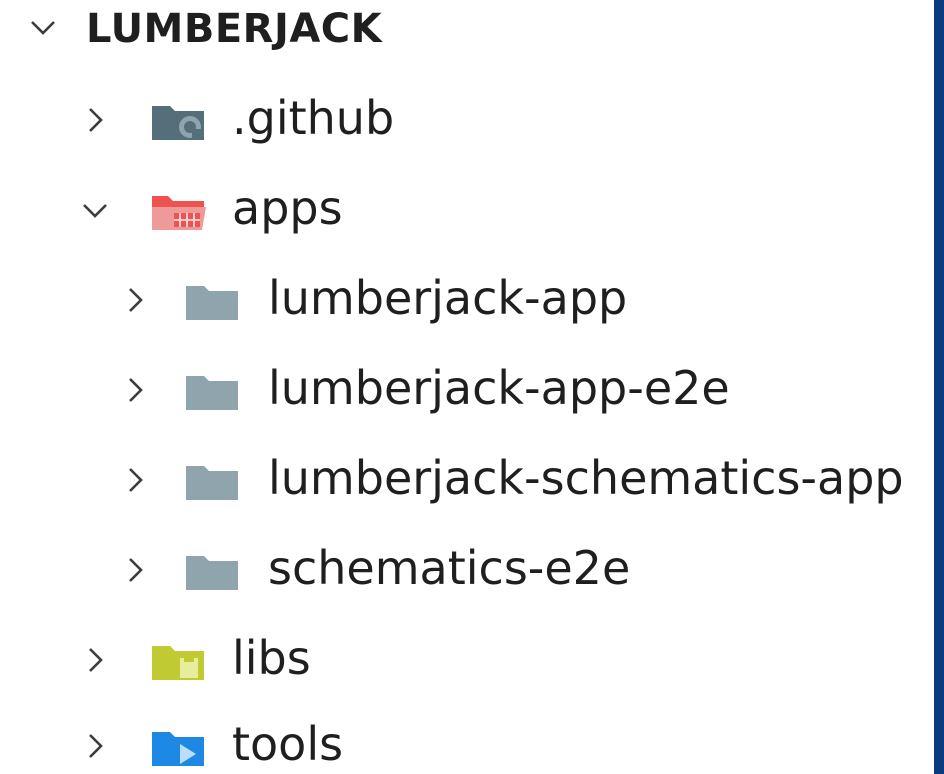  Describe the element at coordinates (465, 120) in the screenshot. I see `tree-item-github: .github` at that location.